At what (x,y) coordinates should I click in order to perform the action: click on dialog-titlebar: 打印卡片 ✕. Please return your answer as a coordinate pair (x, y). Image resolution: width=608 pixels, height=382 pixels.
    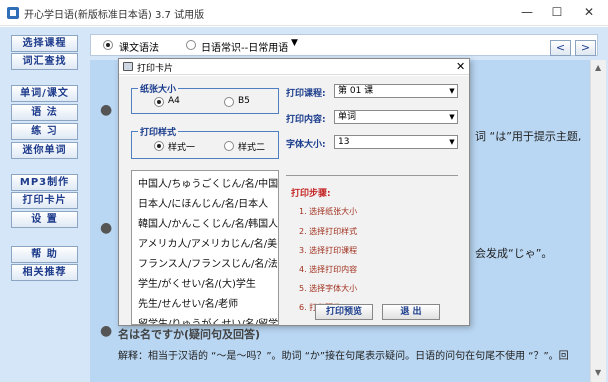
    Looking at the image, I should click on (294, 67).